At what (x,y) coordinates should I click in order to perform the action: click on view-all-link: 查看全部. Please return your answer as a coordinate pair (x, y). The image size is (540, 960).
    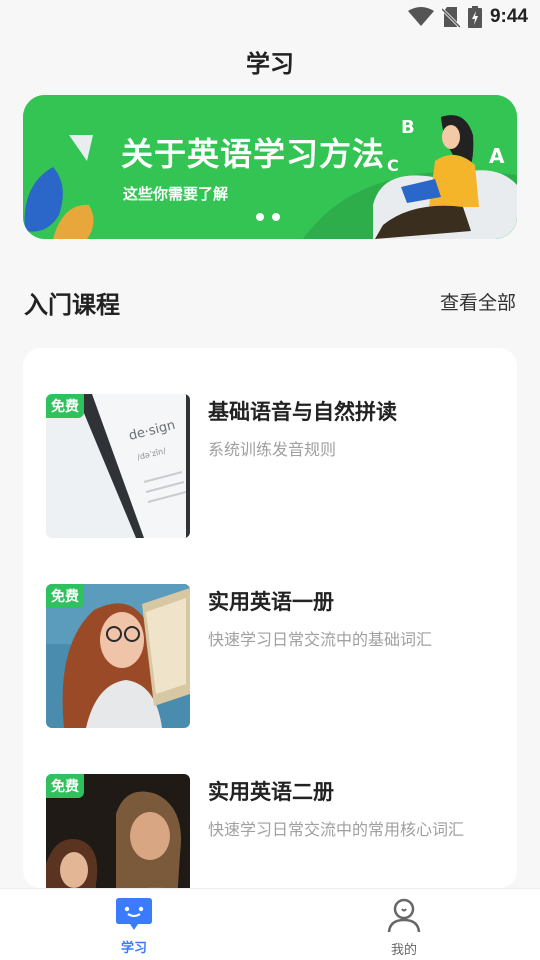
    Looking at the image, I should click on (478, 301).